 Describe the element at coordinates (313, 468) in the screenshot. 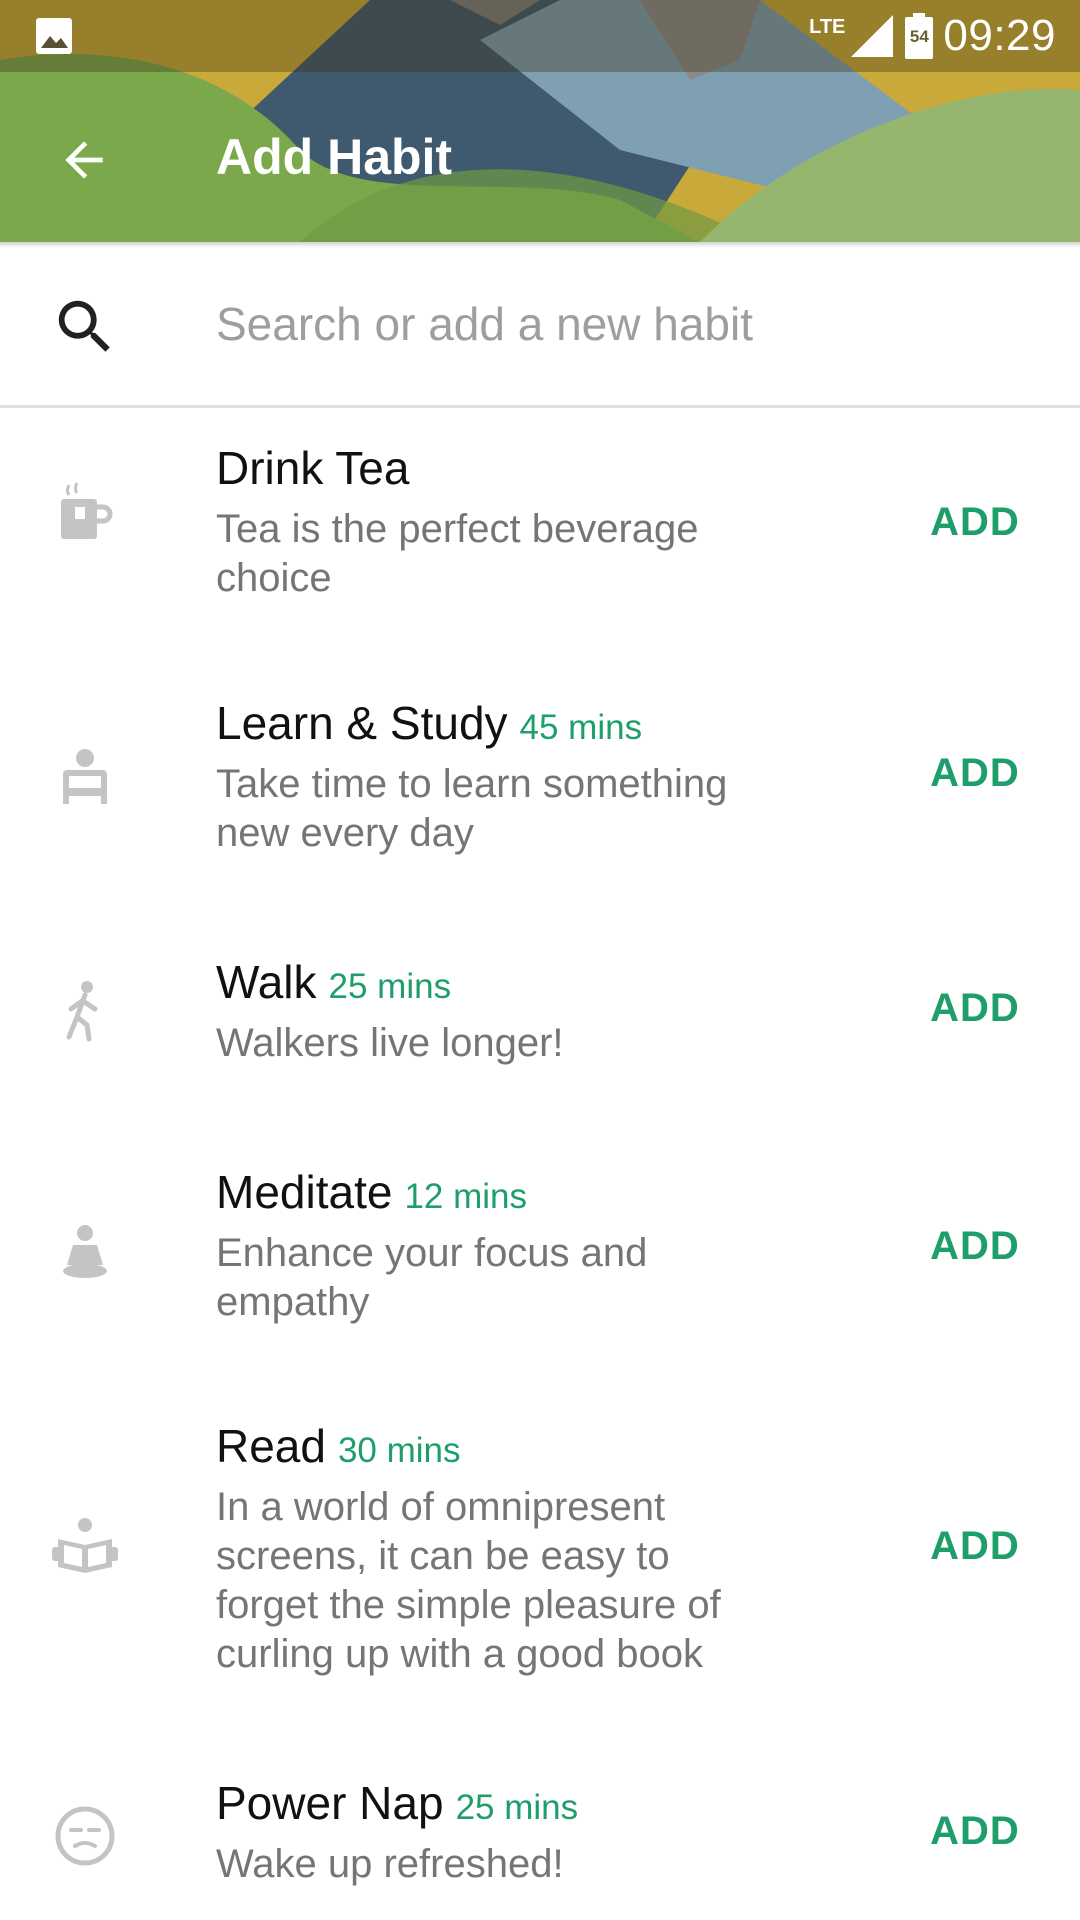

I see `habit-title: Drink Tea` at that location.